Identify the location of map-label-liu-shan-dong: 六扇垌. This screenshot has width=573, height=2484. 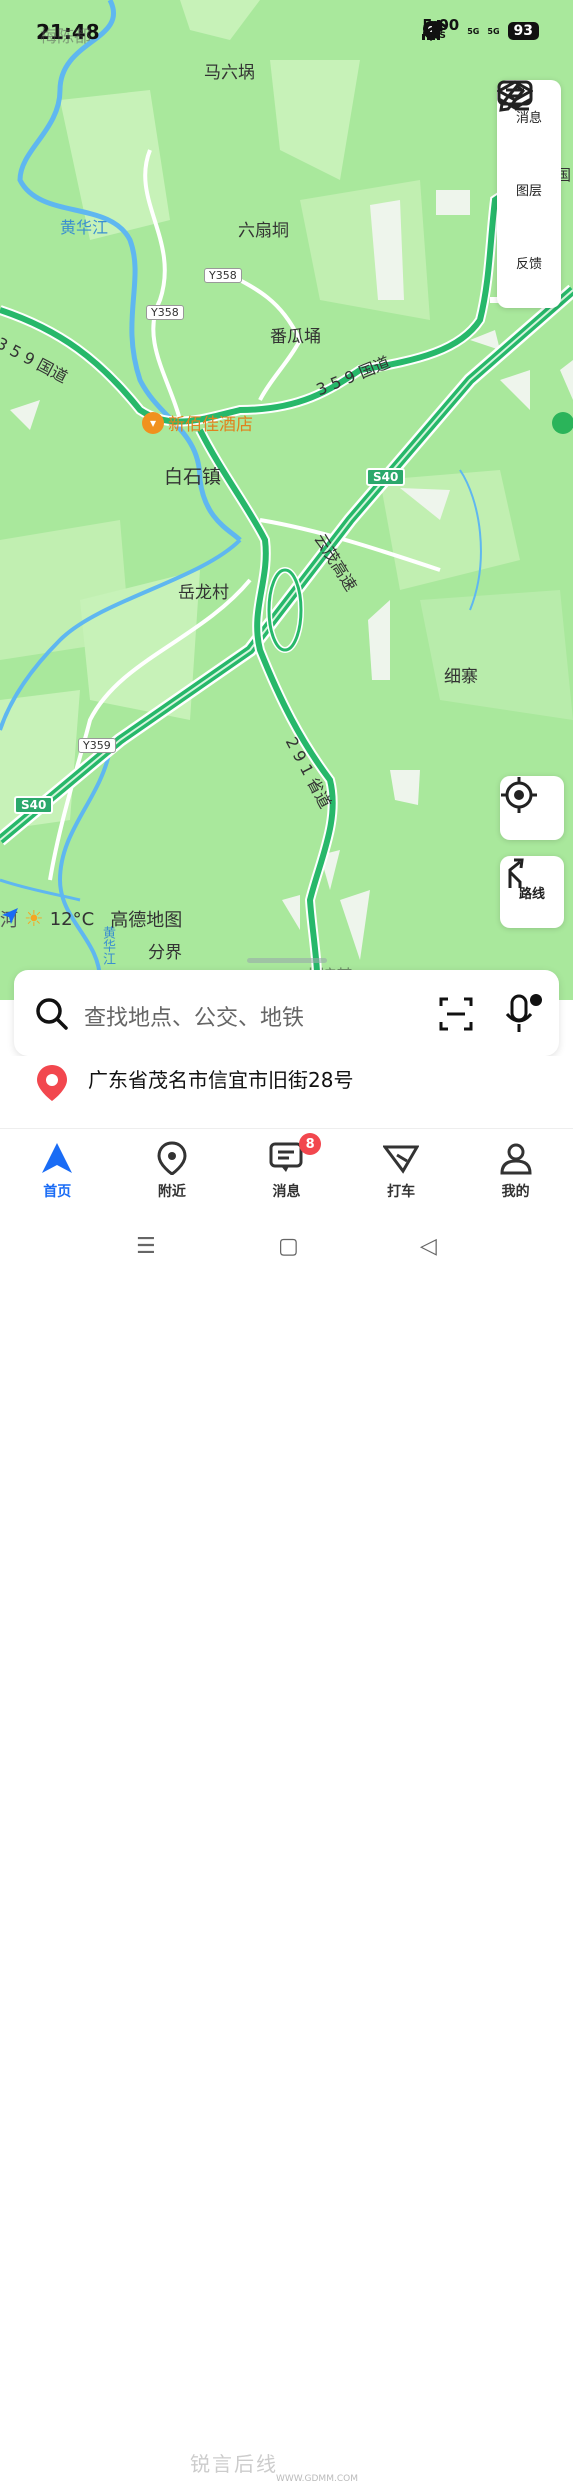
(263, 231).